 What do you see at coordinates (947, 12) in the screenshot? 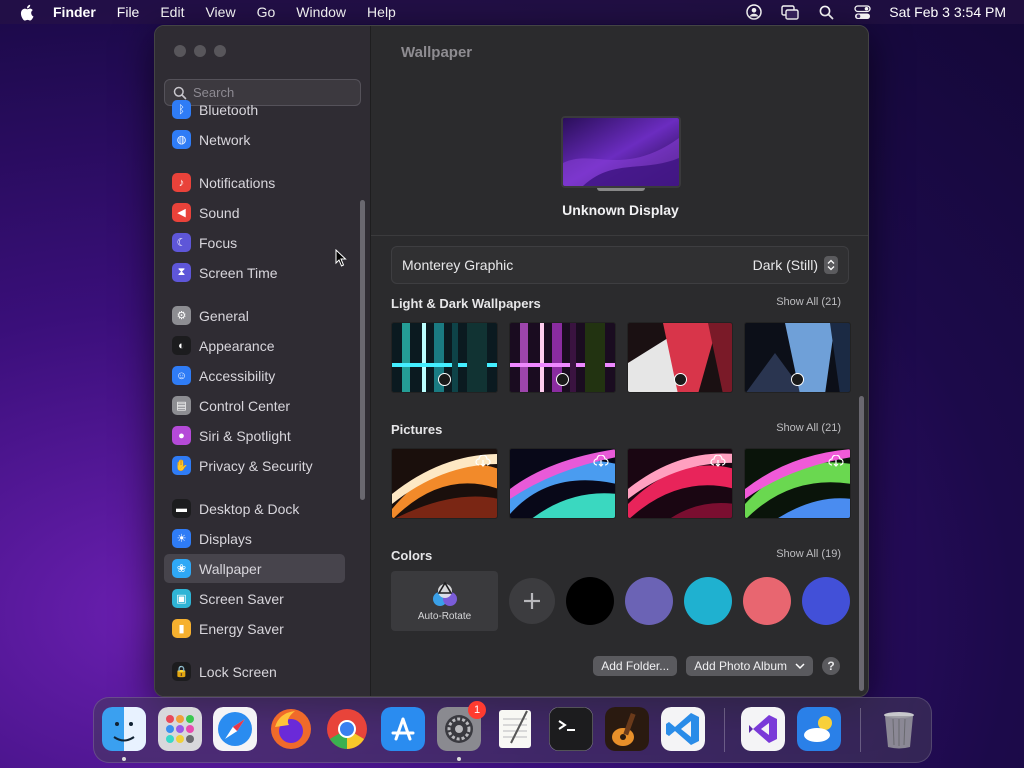
I see `menu-clock: Sat Feb 3 3:54 PM` at bounding box center [947, 12].